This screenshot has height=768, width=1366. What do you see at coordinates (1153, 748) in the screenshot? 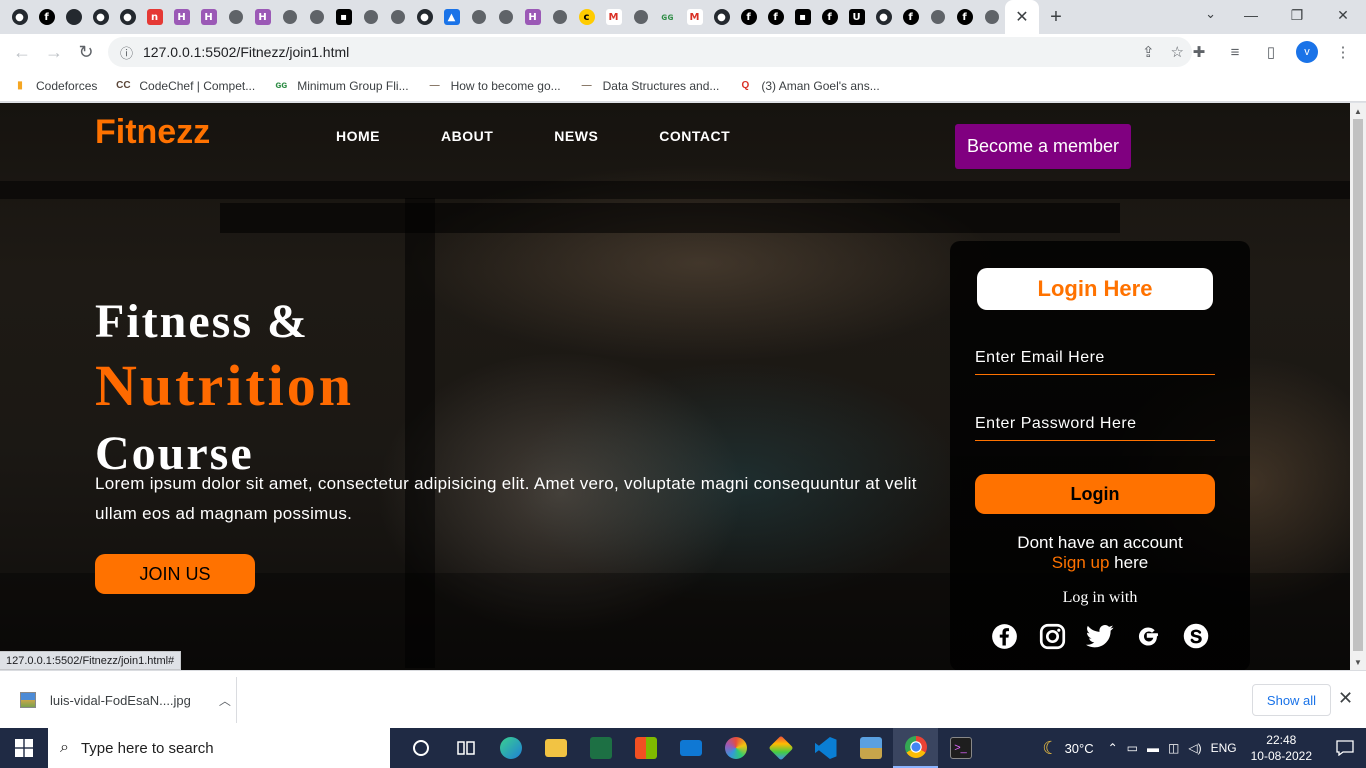
I see `battery-icon: ▬` at bounding box center [1153, 748].